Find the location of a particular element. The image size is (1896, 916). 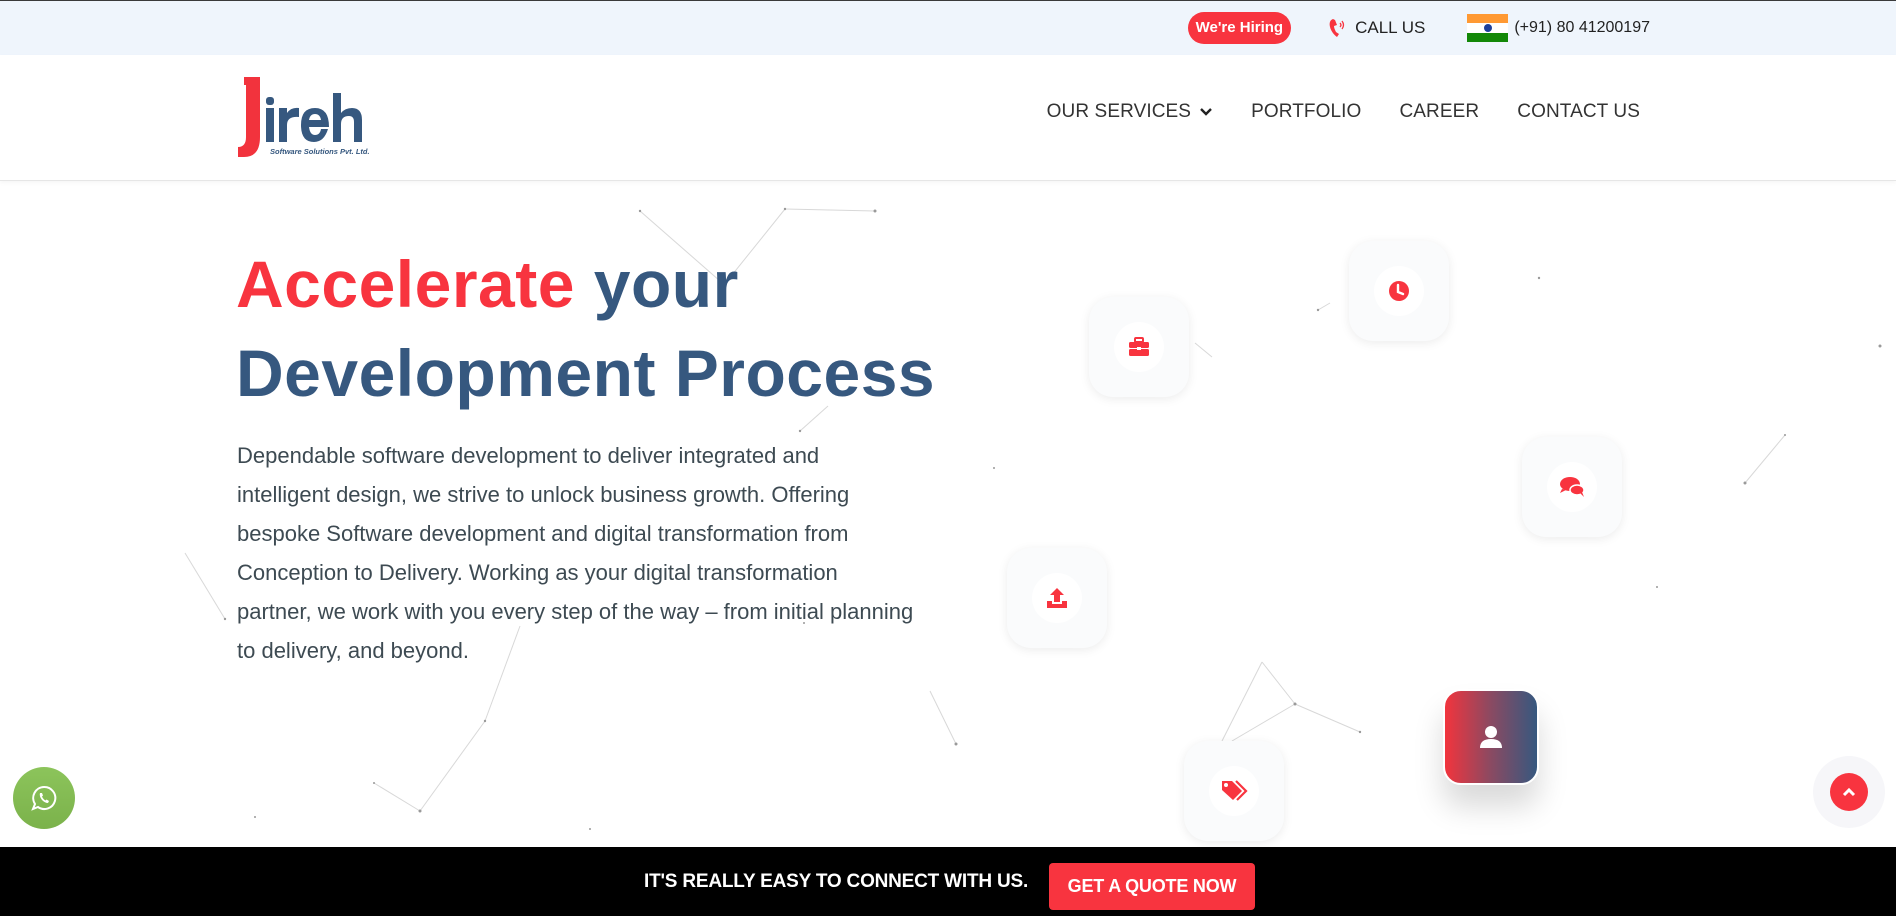

feature-box-user is located at coordinates (1491, 737).